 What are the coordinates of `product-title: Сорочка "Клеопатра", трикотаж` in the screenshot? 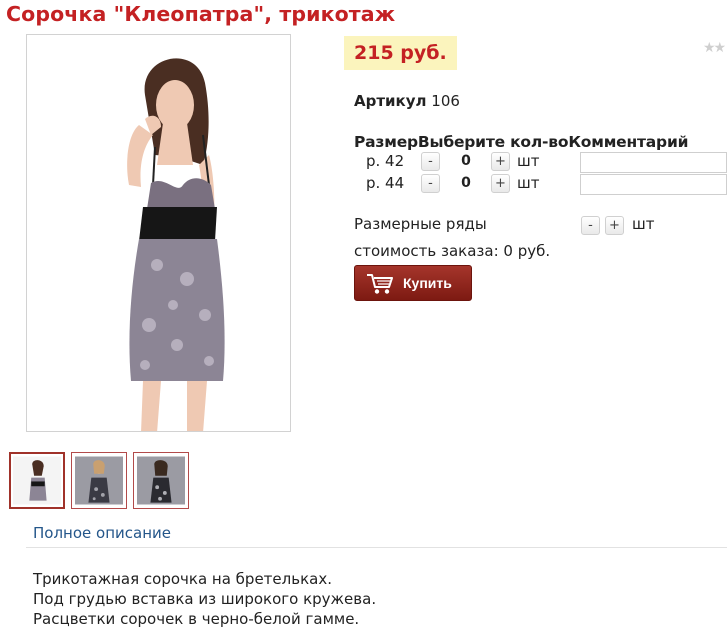 It's located at (201, 14).